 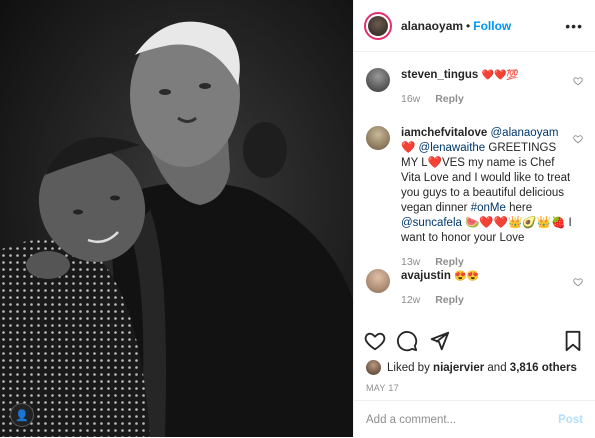 I want to click on post-comment-button: Post, so click(x=570, y=420).